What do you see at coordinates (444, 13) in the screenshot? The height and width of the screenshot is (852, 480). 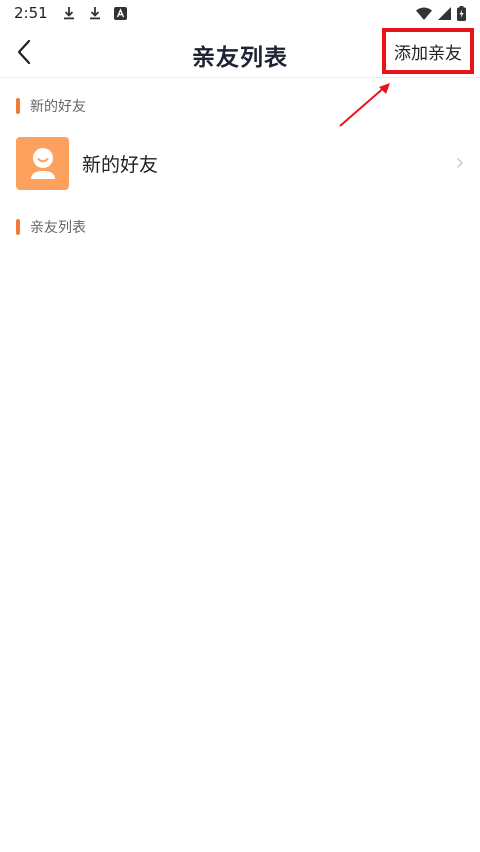 I see `signal-icon` at bounding box center [444, 13].